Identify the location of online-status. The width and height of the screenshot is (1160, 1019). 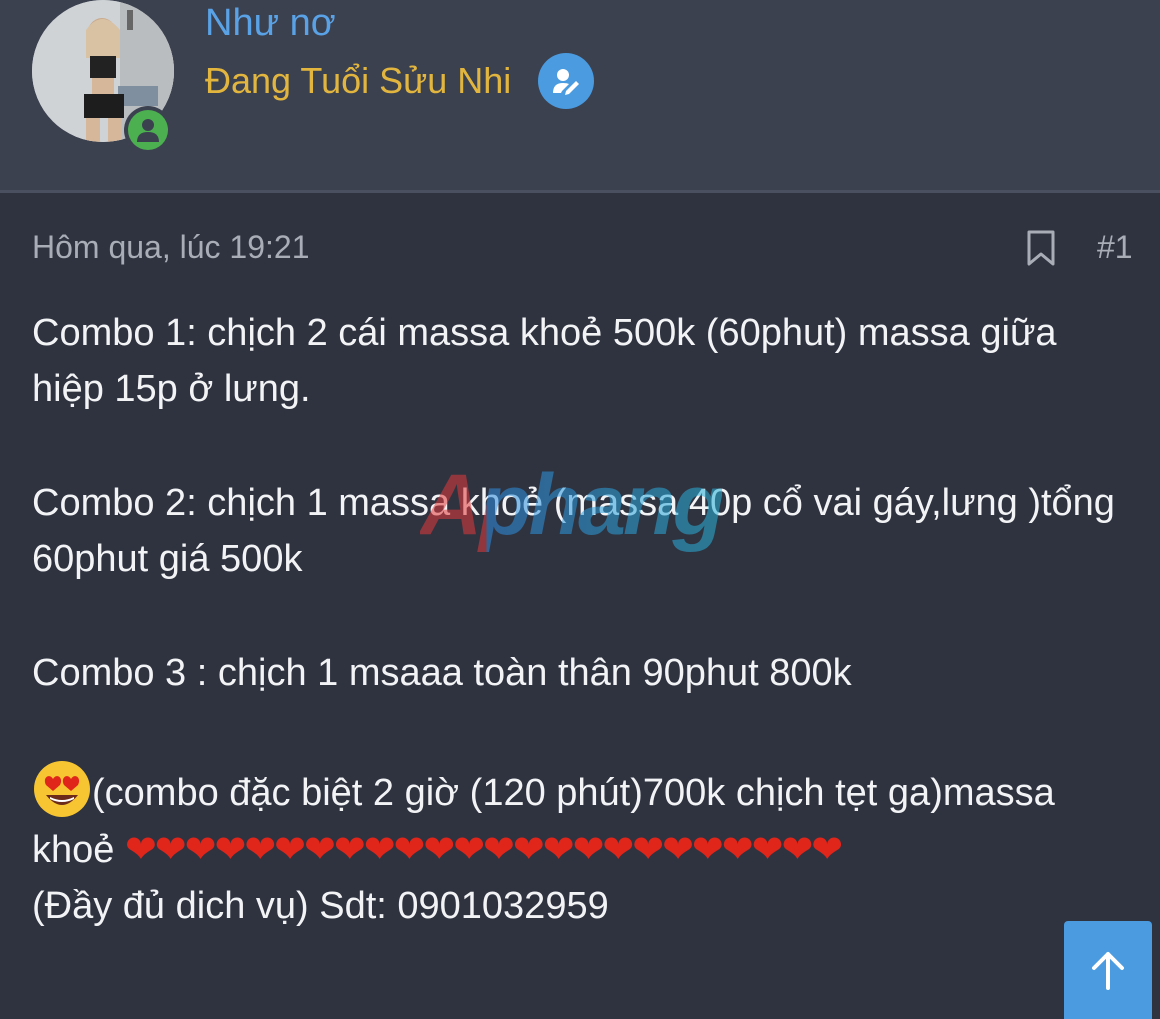
(148, 130).